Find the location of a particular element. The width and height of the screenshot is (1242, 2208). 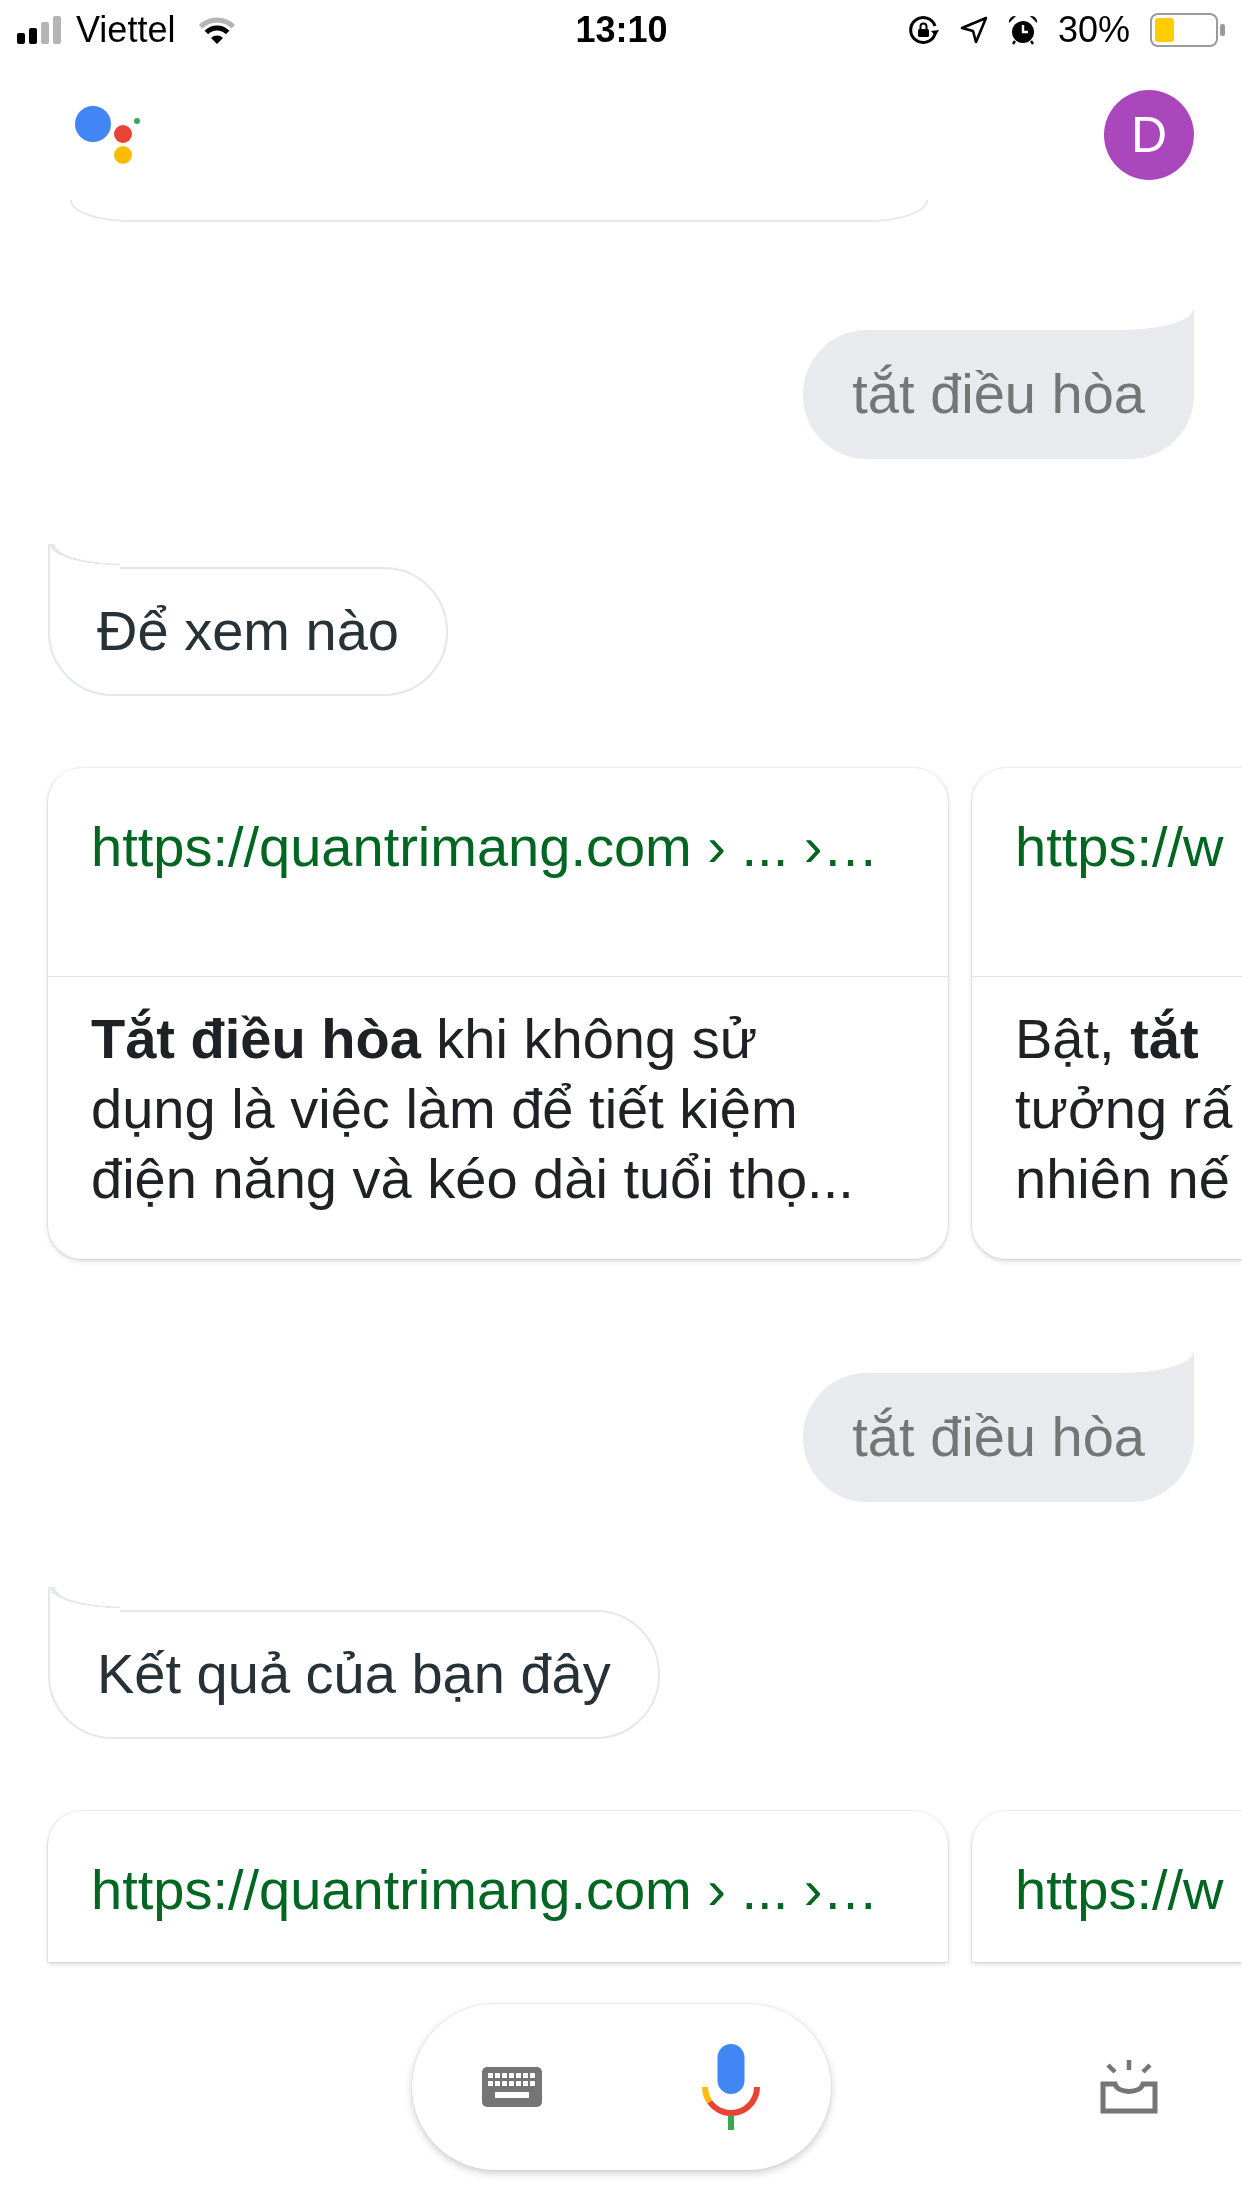

carrier-name: Viettel is located at coordinates (126, 30).